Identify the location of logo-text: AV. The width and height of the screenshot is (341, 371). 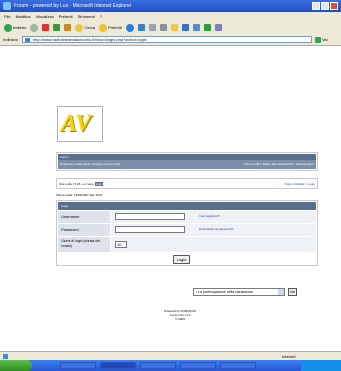
(76, 124).